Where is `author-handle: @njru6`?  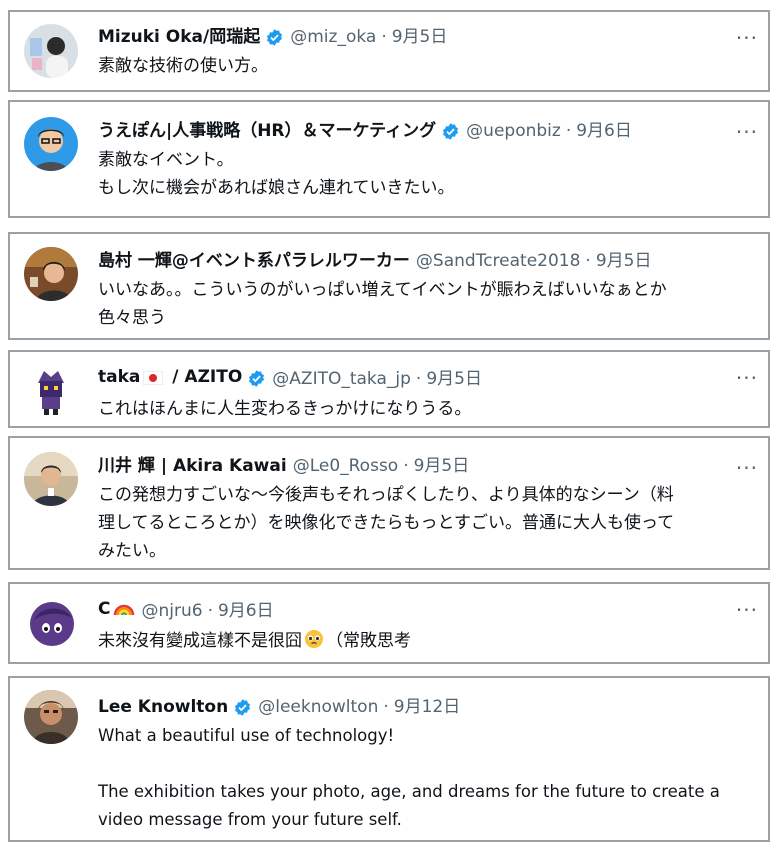 author-handle: @njru6 is located at coordinates (171, 611).